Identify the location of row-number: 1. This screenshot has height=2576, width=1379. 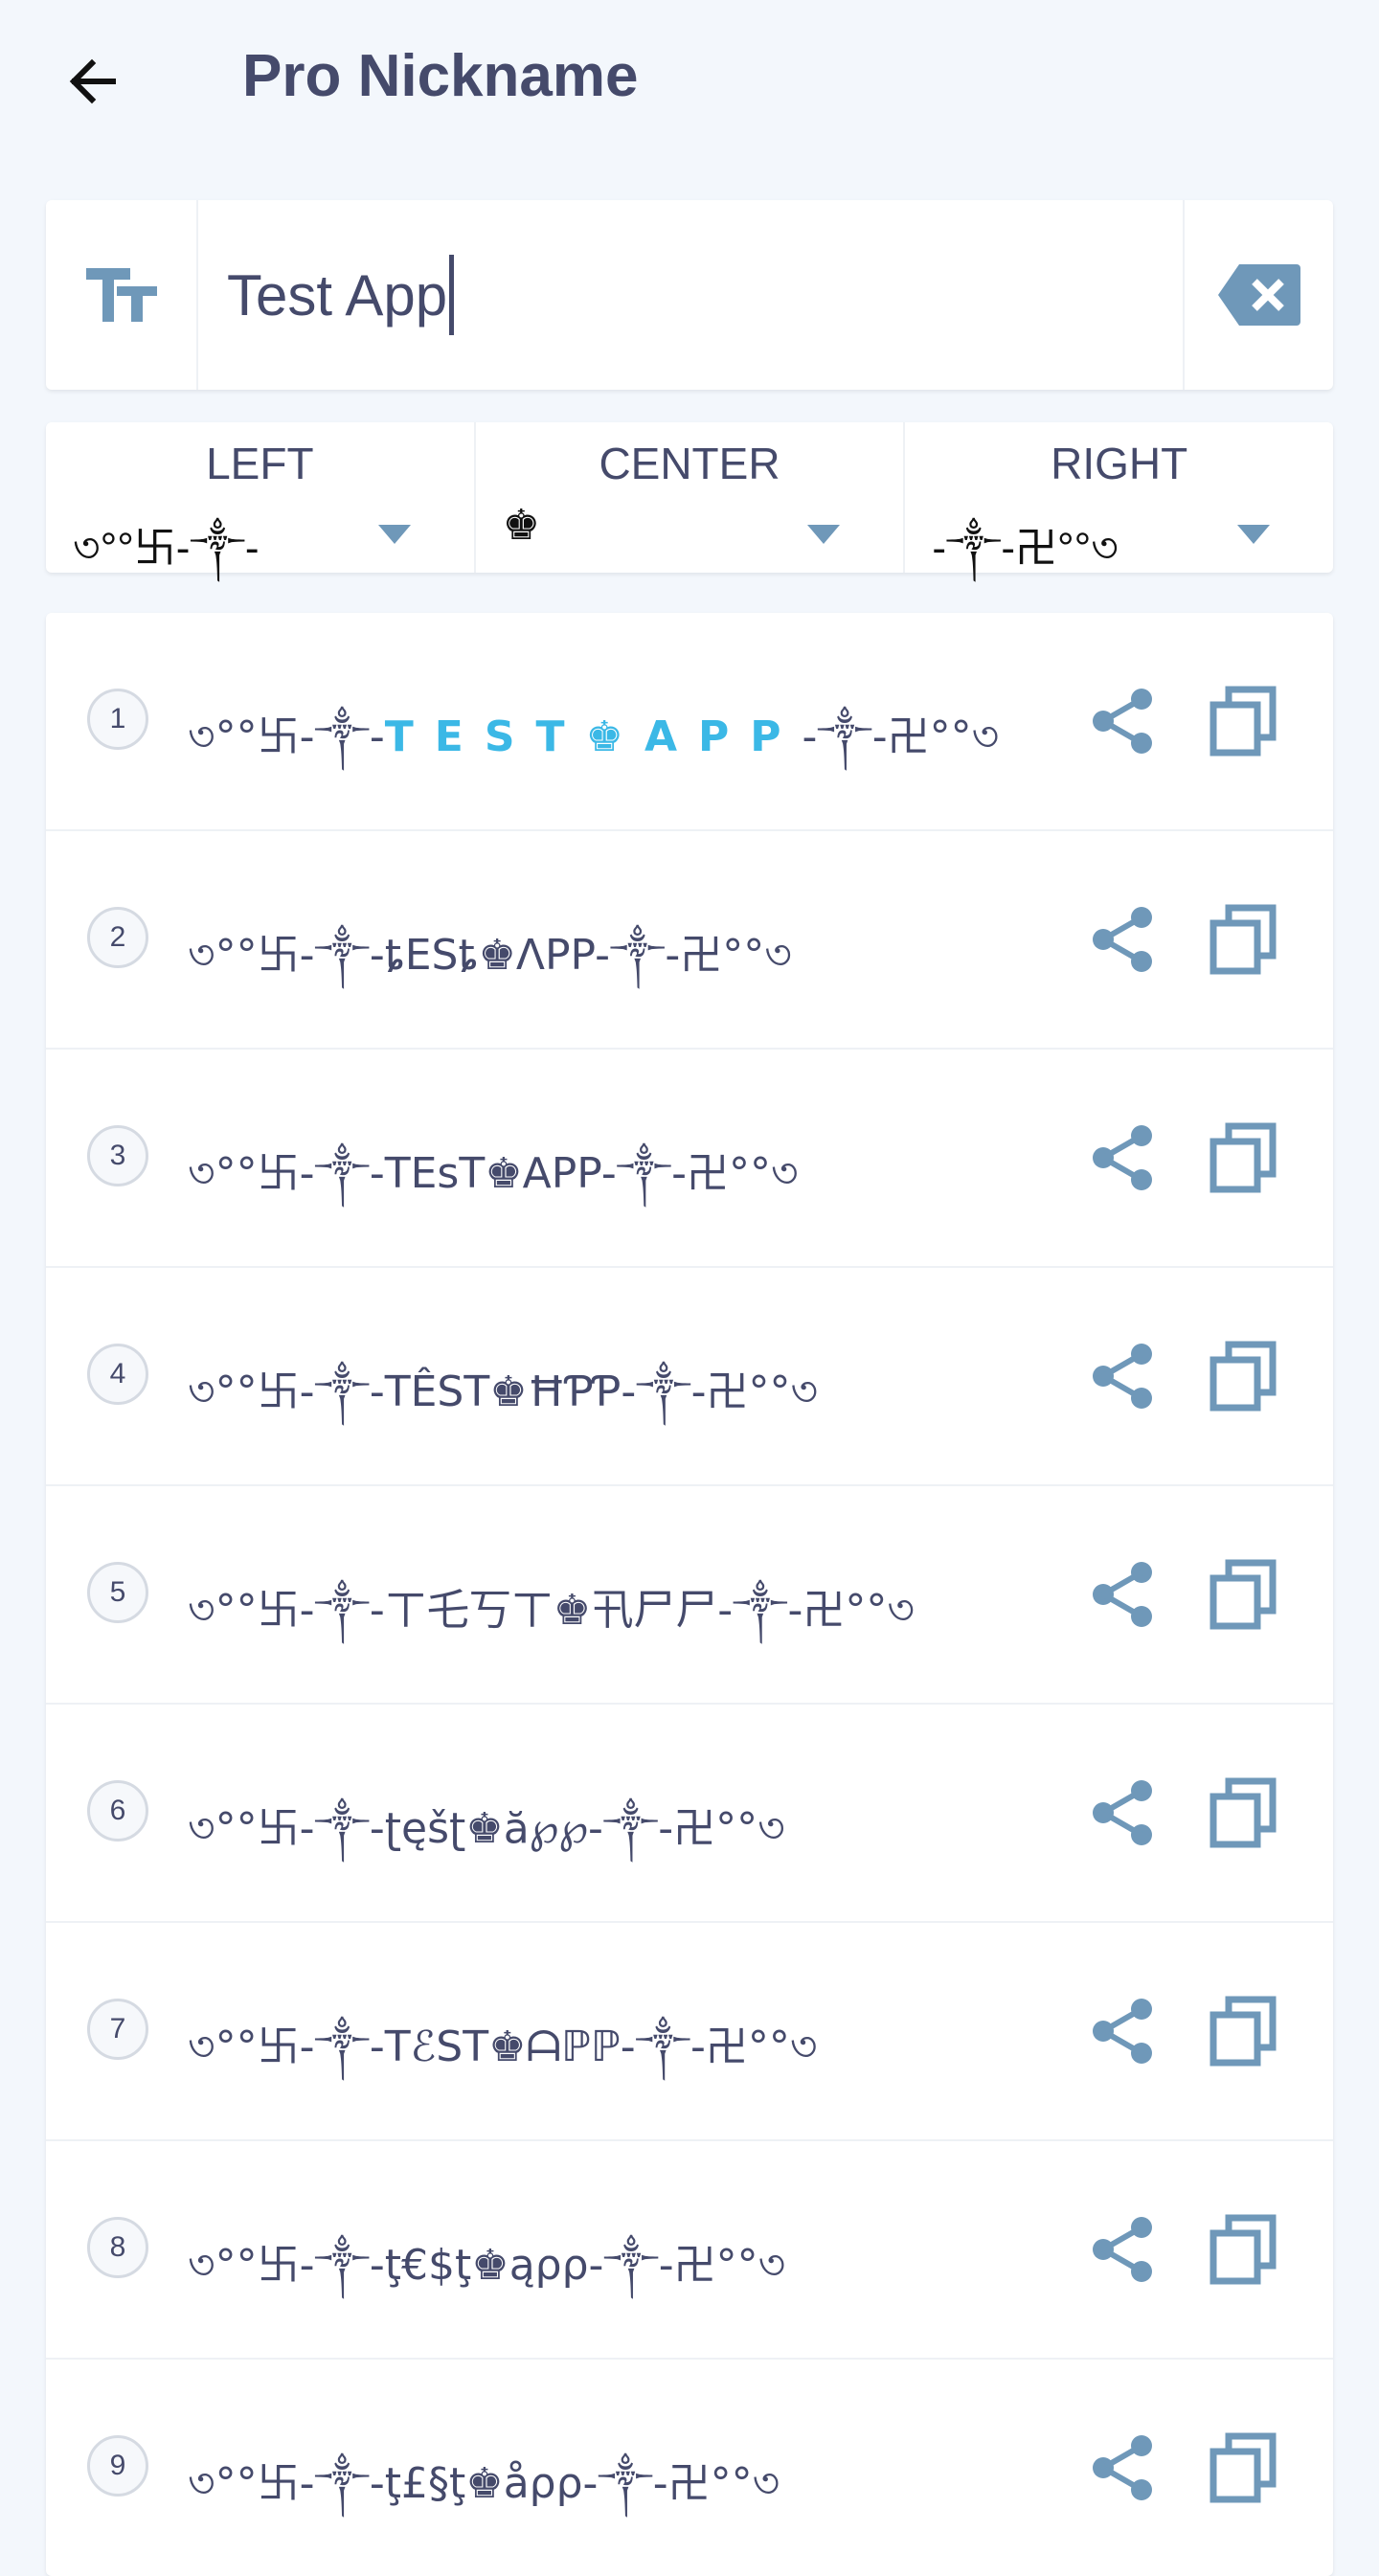
(117, 719).